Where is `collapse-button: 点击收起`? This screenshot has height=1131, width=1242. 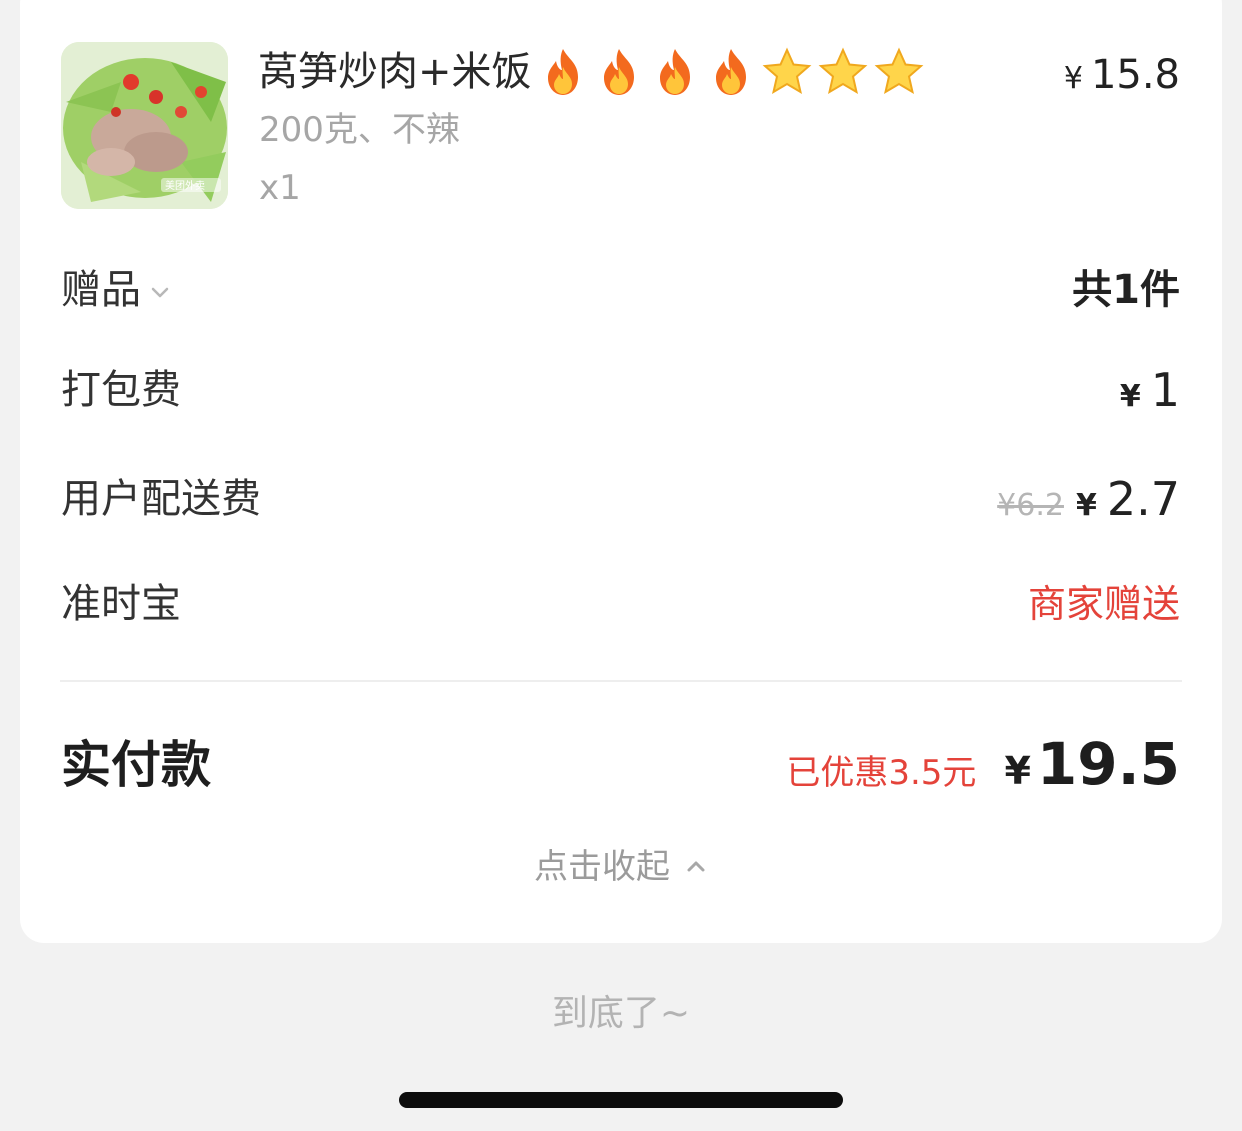
collapse-button: 点击收起 is located at coordinates (621, 867).